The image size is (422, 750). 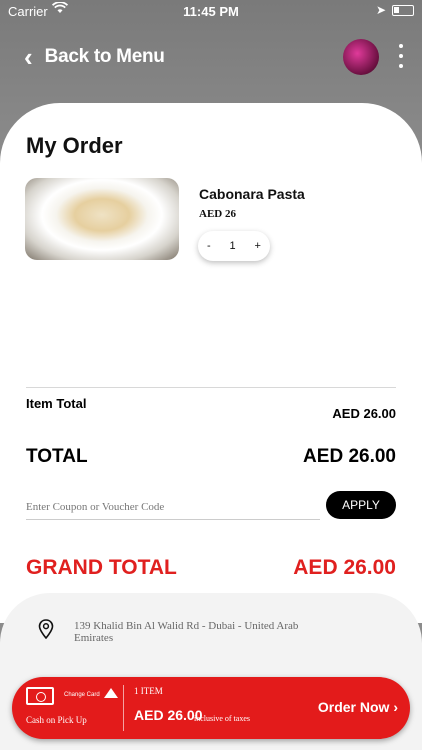 I want to click on back-to-menu-label: Back to Menu, so click(x=104, y=56).